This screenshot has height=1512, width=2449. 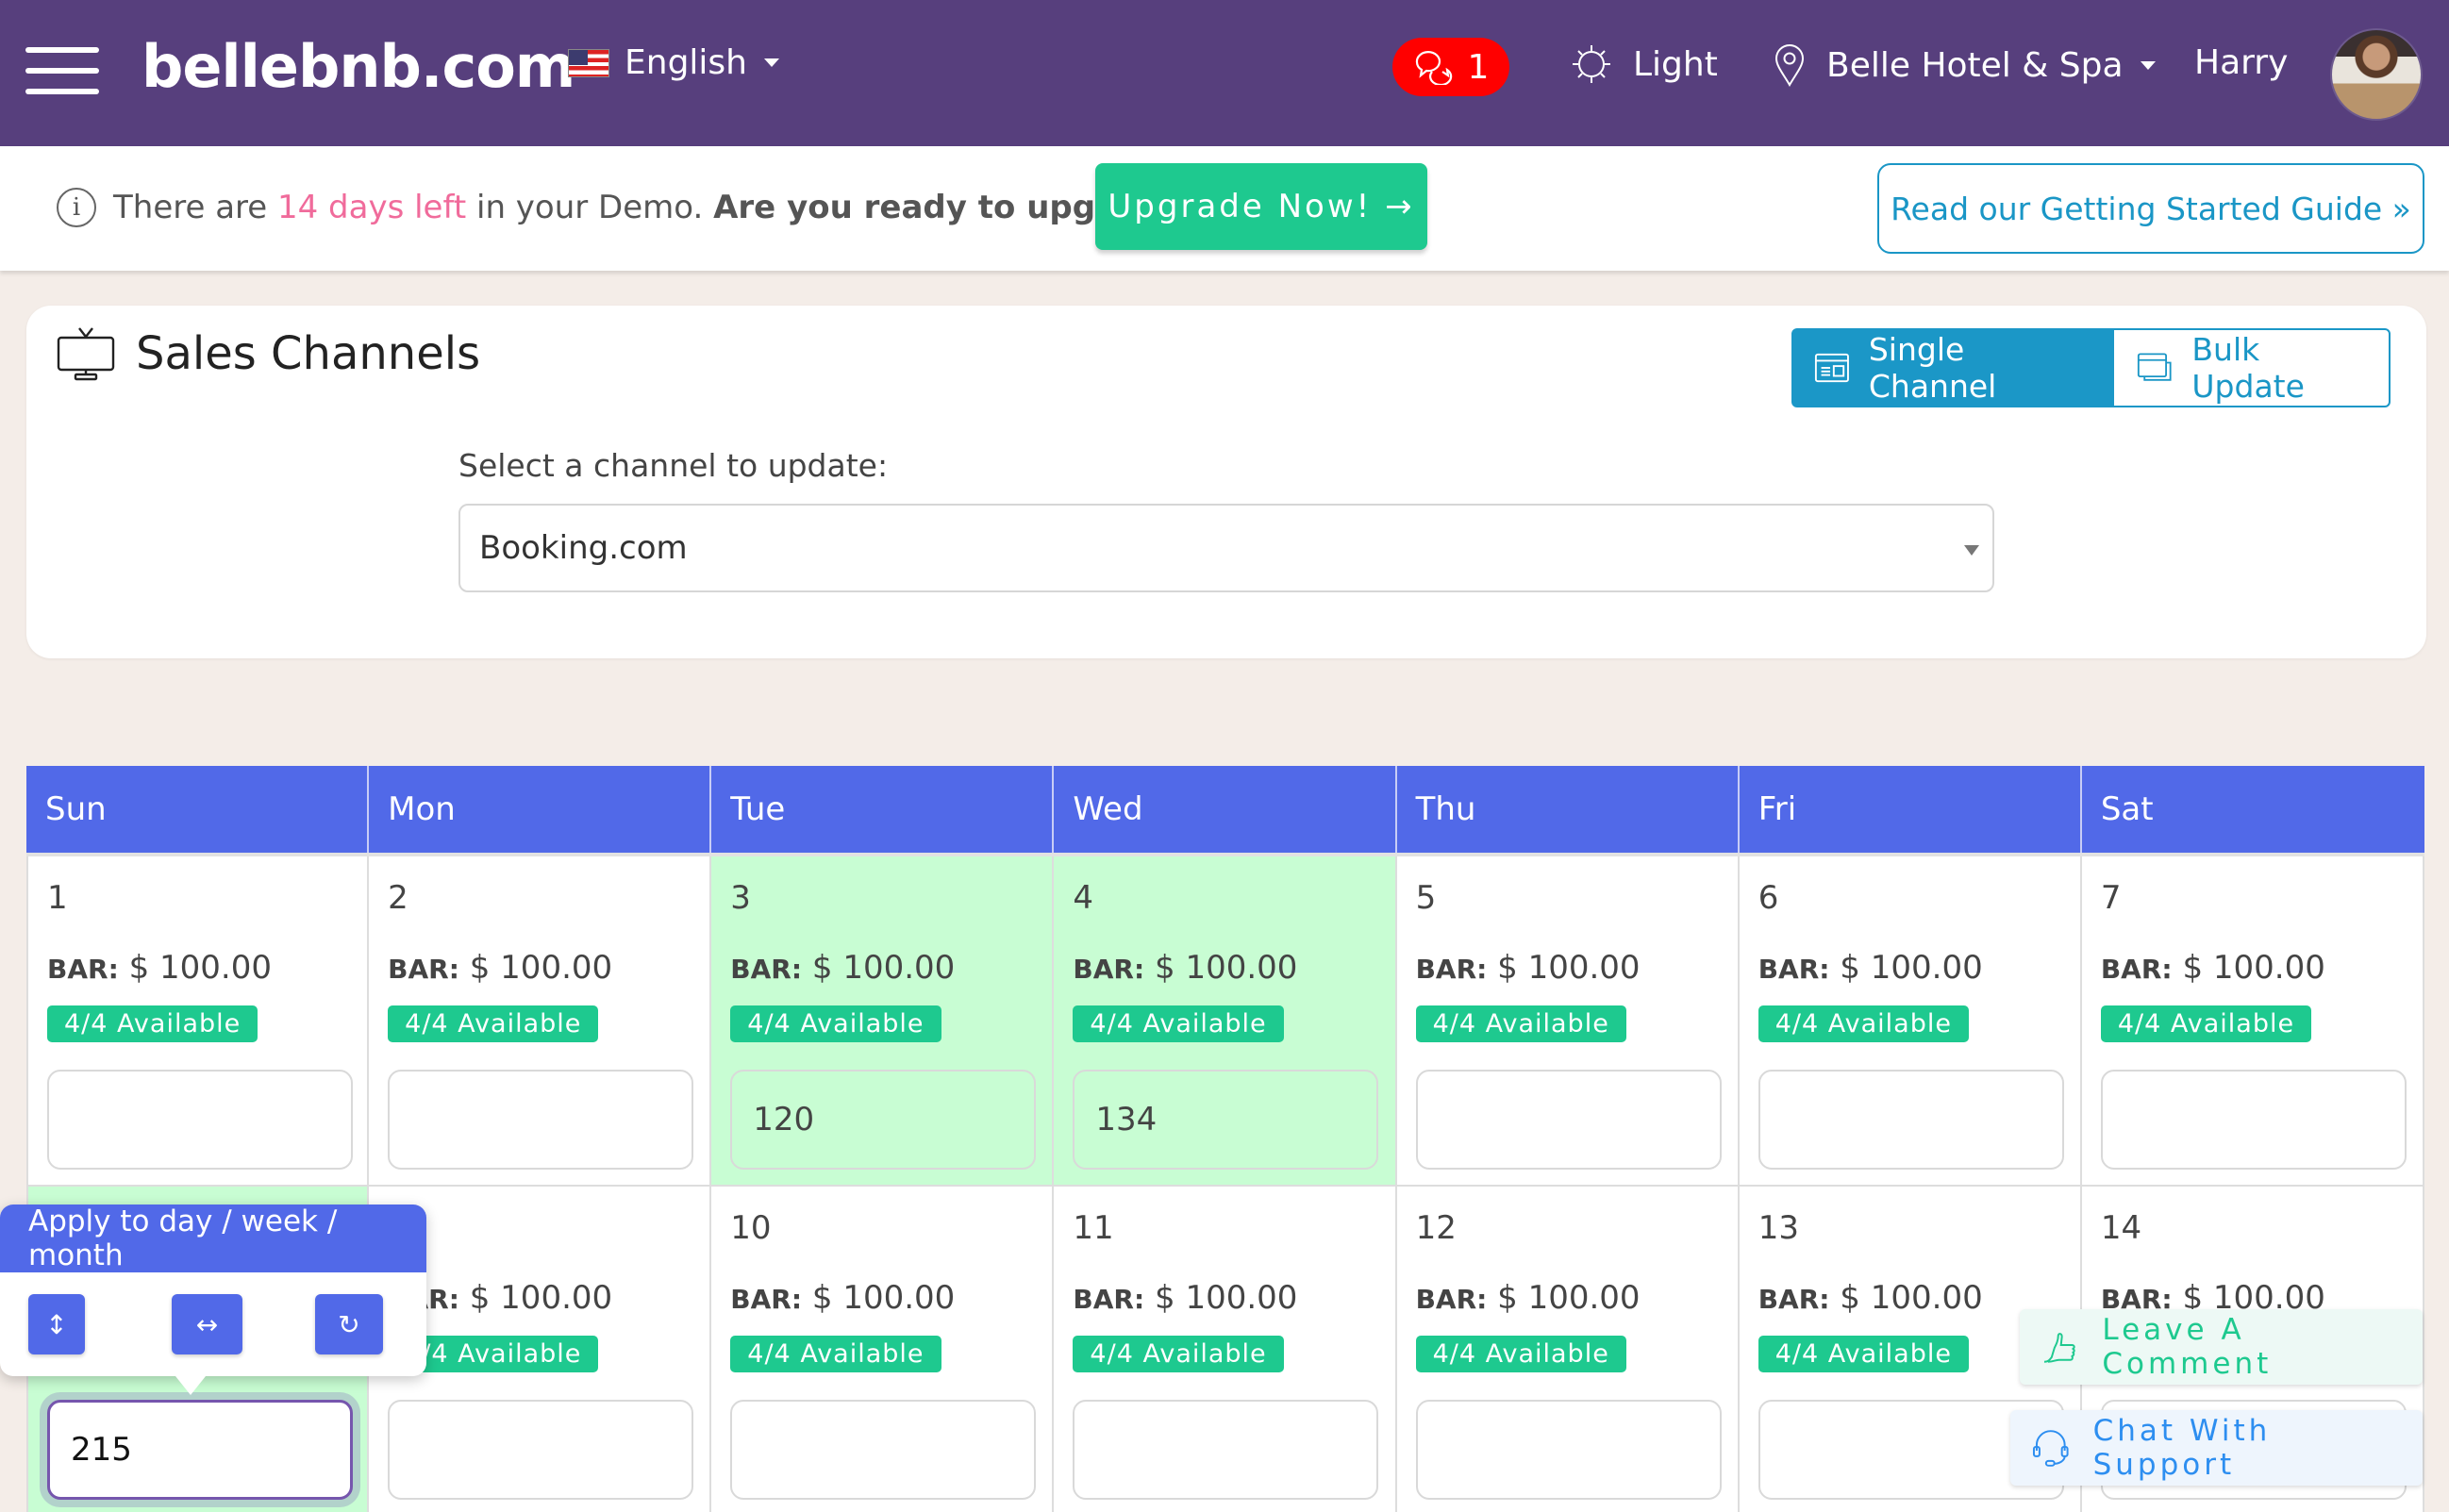 I want to click on calendar-day-cell: 5 BAR: $ 100.00 4/4 Available, so click(x=1568, y=1020).